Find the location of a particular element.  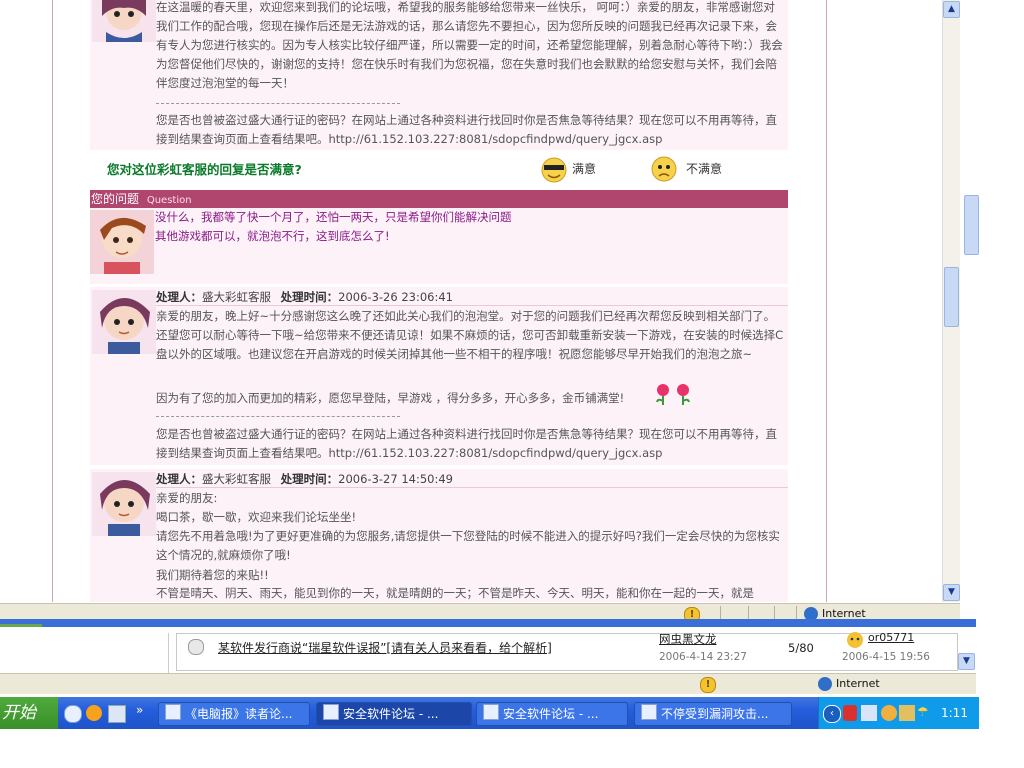

security-zone: Internet is located at coordinates (858, 683).